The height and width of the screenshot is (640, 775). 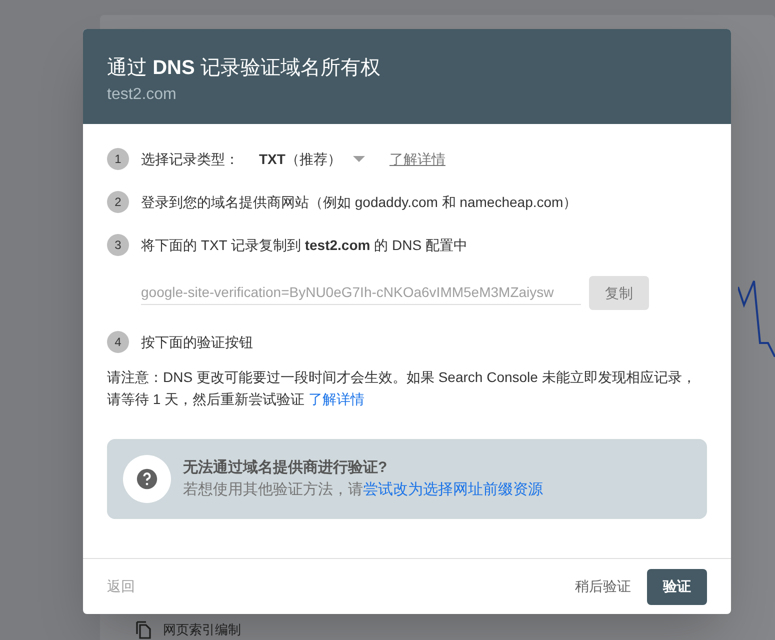 What do you see at coordinates (118, 245) in the screenshot?
I see `step-number-badge: 3` at bounding box center [118, 245].